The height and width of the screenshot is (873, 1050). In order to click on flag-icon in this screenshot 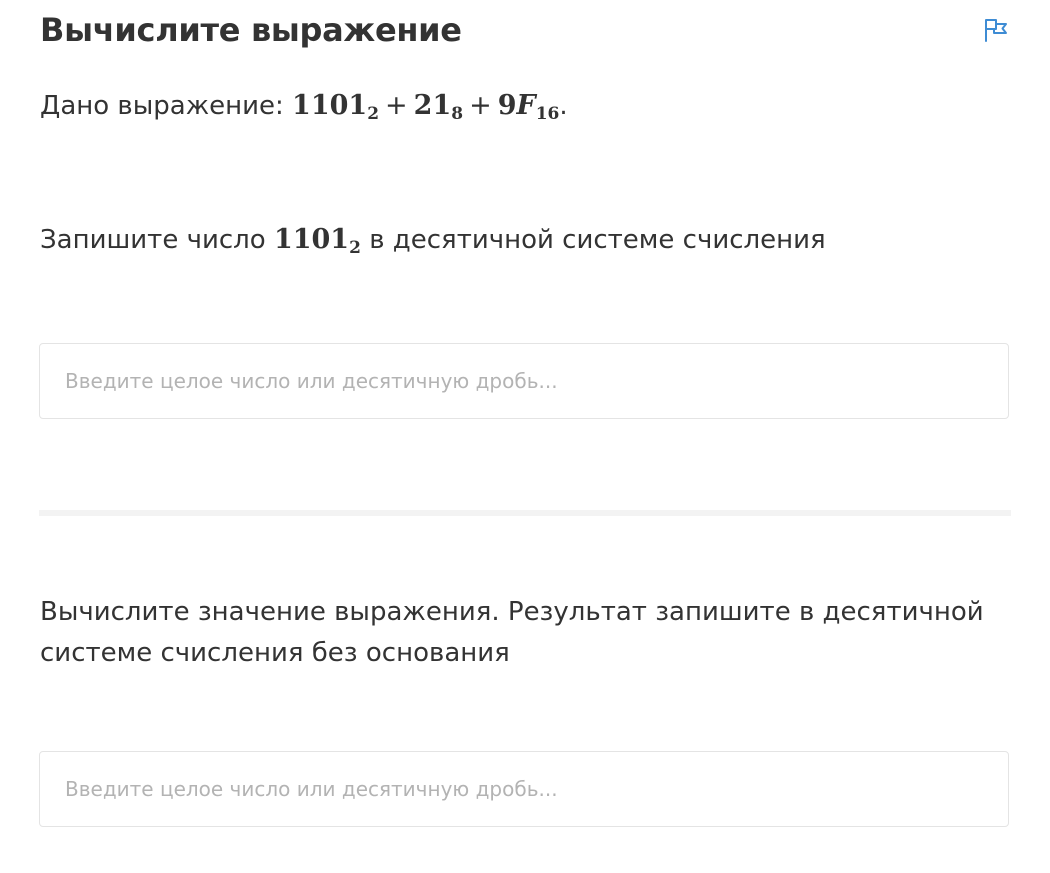, I will do `click(996, 30)`.